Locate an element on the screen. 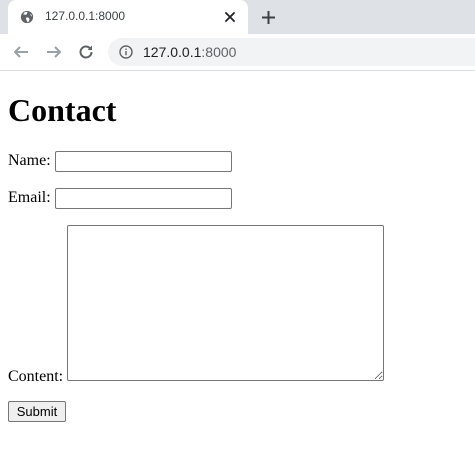  submit-button: Submit is located at coordinates (37, 411).